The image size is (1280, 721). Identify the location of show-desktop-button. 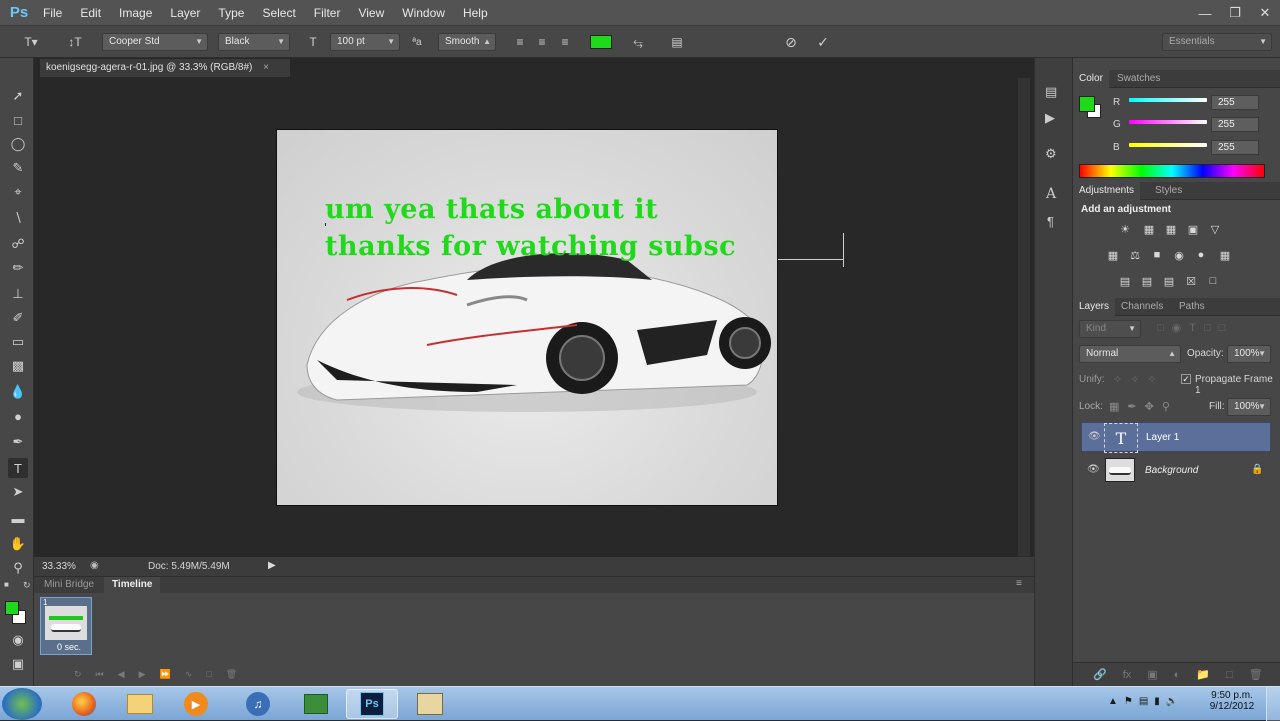
(1273, 704).